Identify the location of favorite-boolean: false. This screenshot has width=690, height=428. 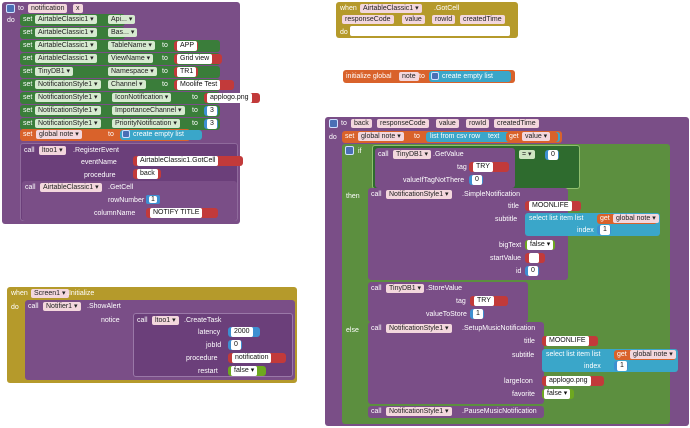
(558, 394).